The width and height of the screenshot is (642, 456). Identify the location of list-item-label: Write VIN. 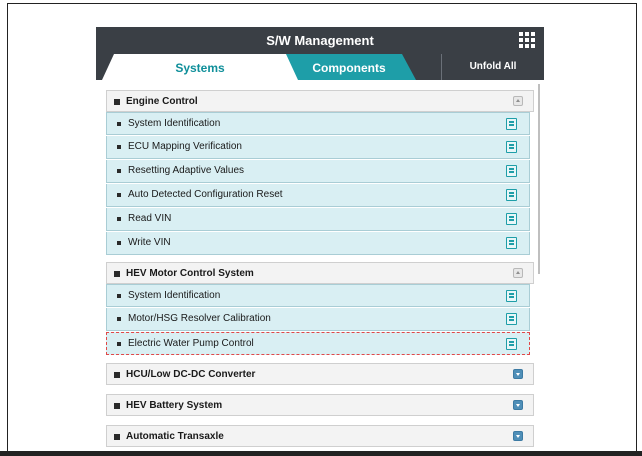
(149, 242).